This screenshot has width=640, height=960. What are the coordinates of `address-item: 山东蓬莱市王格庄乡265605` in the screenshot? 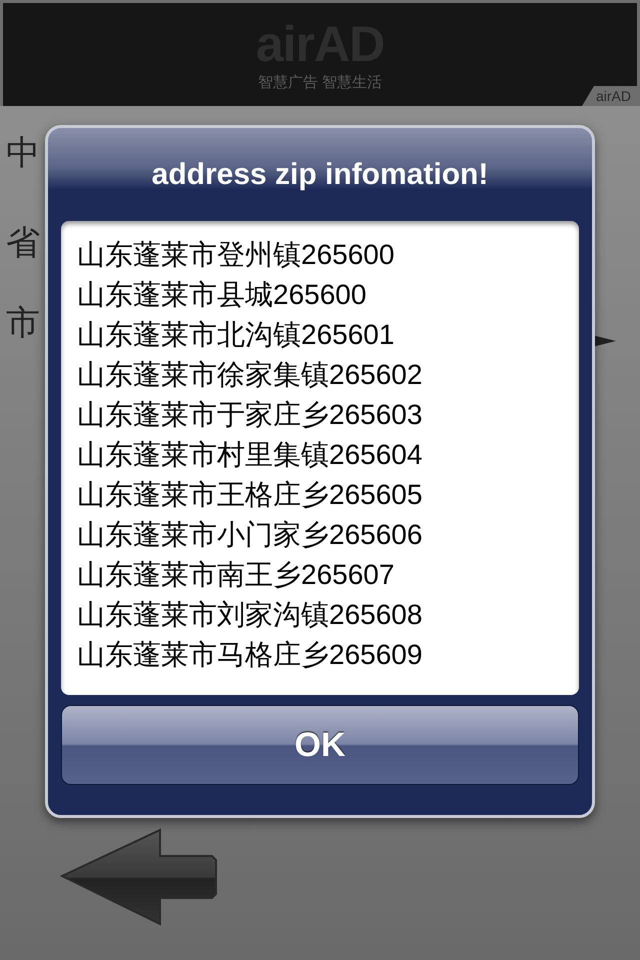 It's located at (249, 495).